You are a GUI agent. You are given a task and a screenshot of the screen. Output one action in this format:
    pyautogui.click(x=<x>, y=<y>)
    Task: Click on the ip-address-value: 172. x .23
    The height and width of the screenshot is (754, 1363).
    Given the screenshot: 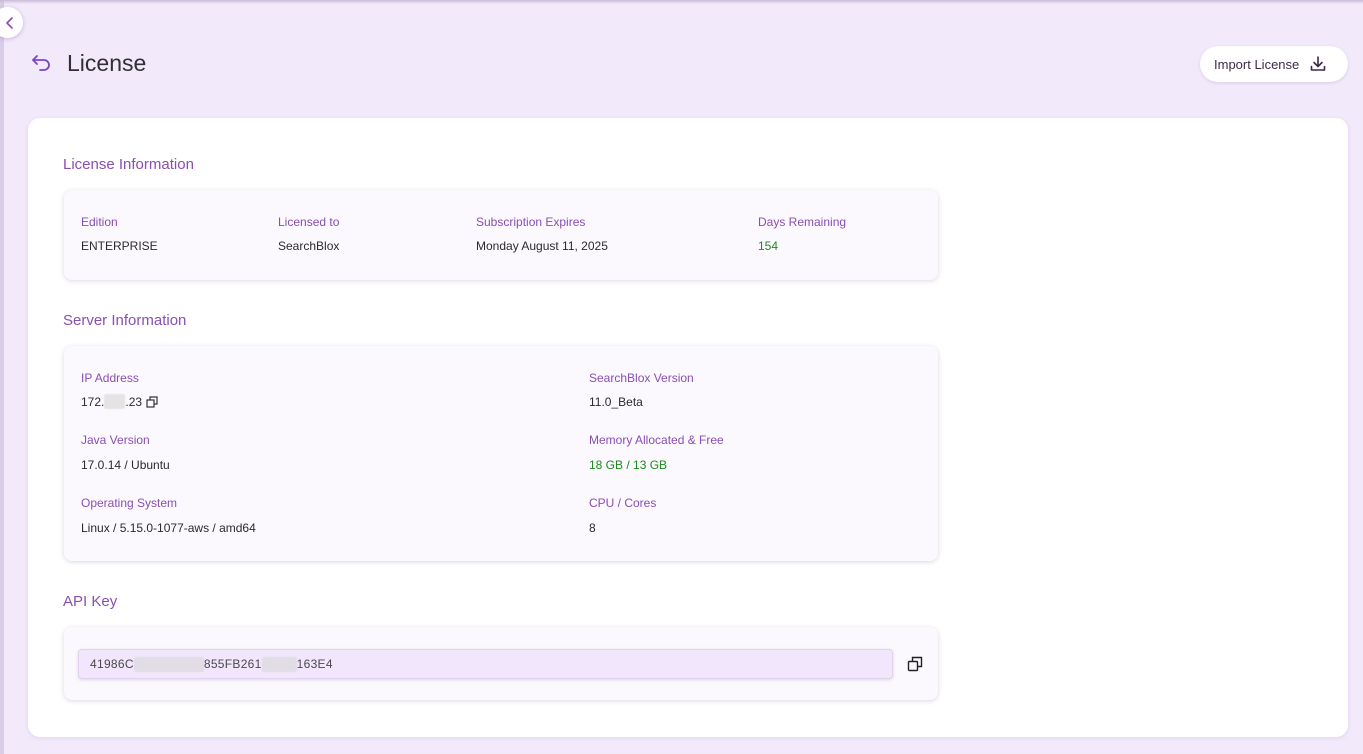 What is the action you would take?
    pyautogui.click(x=119, y=401)
    